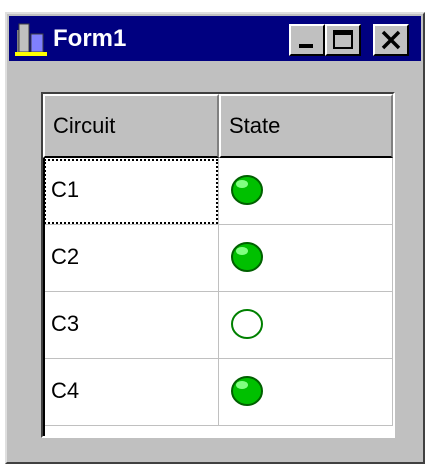 The width and height of the screenshot is (429, 464). I want to click on app-icon, so click(31, 39).